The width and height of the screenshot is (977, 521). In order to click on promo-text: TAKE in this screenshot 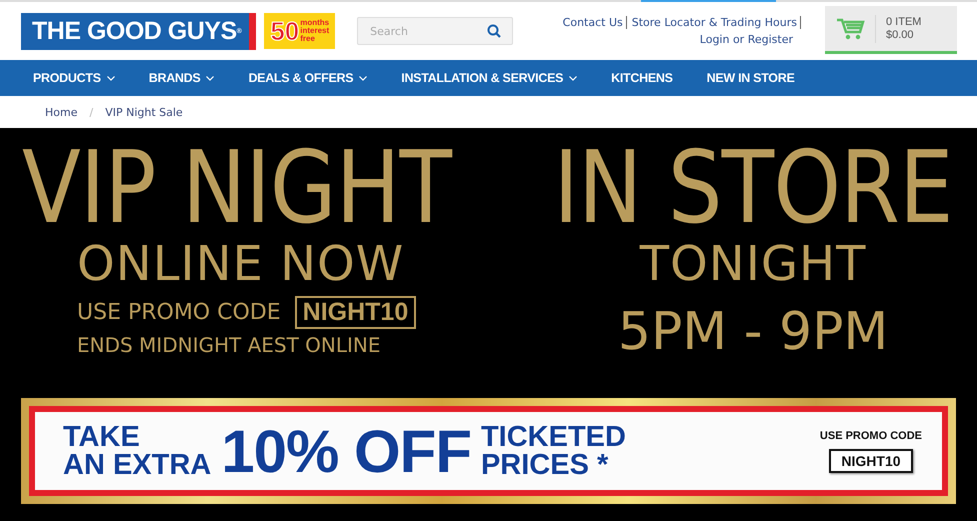, I will do `click(102, 437)`.